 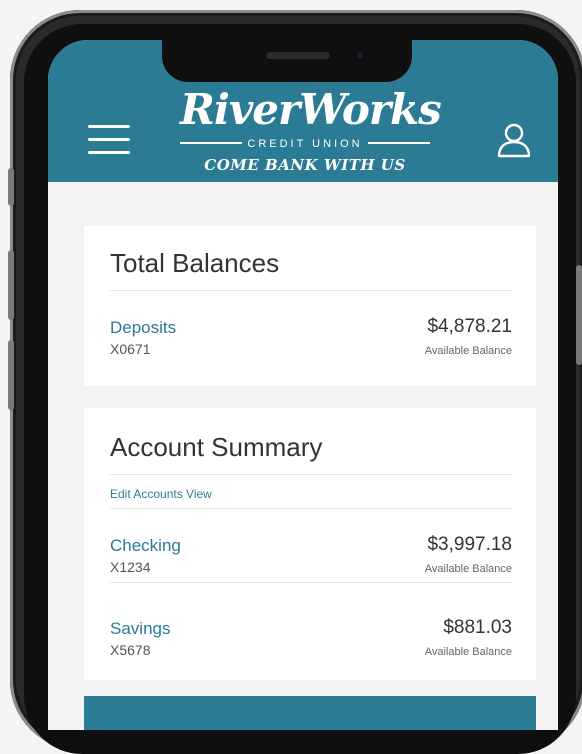 What do you see at coordinates (11, 285) in the screenshot?
I see `volume-up-button` at bounding box center [11, 285].